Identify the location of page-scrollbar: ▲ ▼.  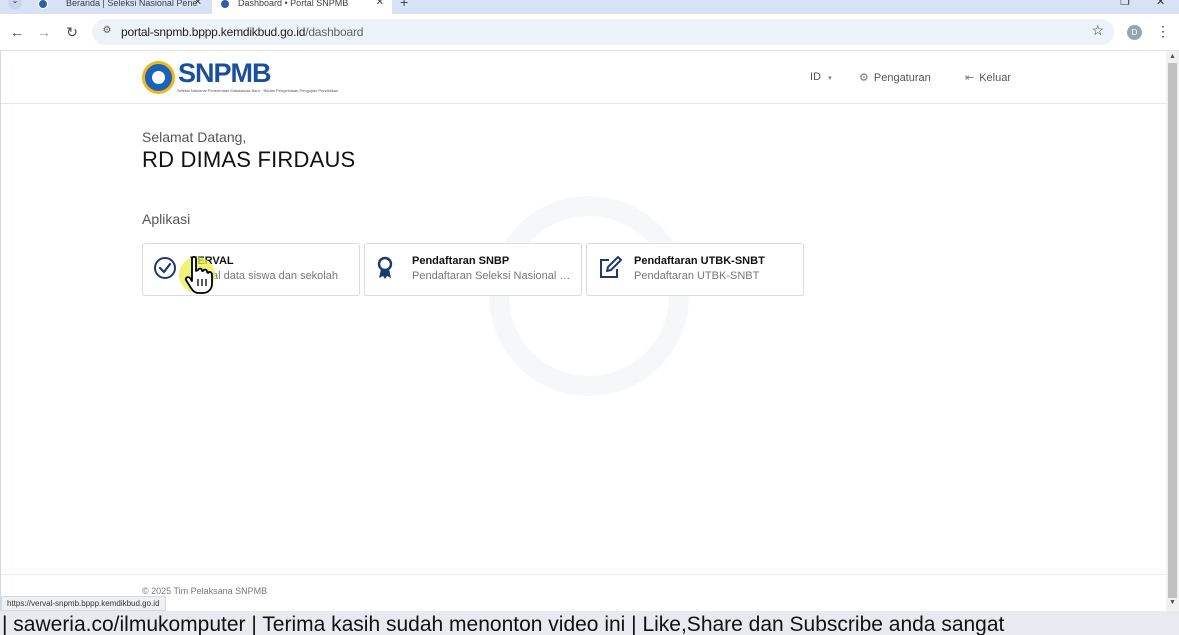
(1172, 331).